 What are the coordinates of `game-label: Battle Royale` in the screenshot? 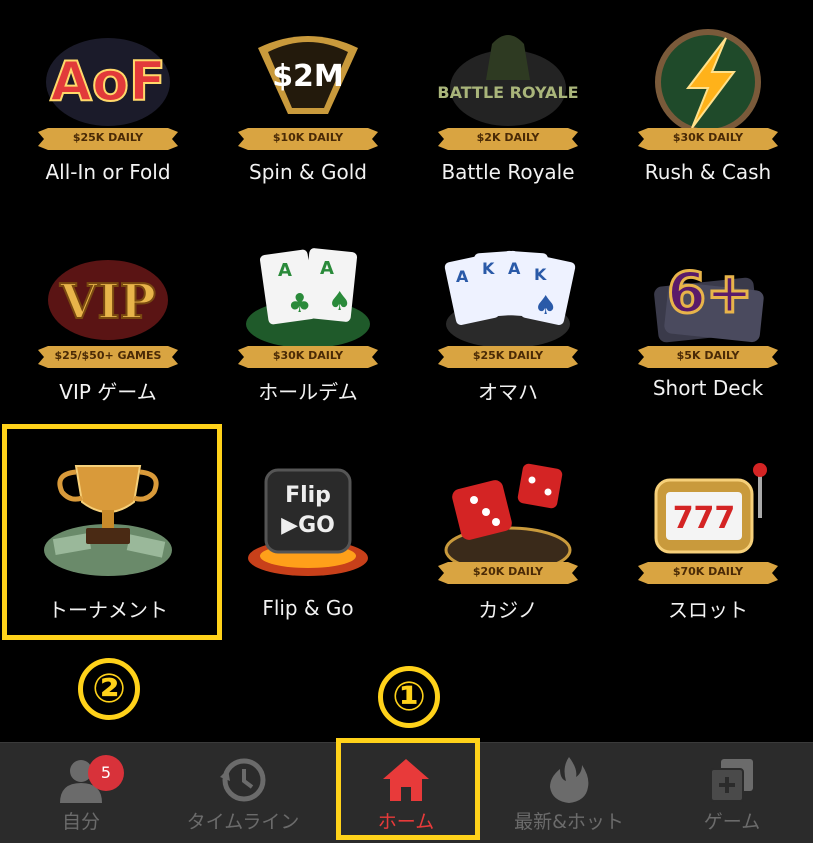 It's located at (508, 172).